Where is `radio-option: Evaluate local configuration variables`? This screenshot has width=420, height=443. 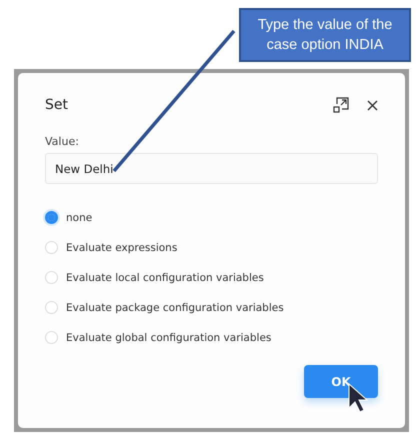
radio-option: Evaluate local configuration variables is located at coordinates (211, 277).